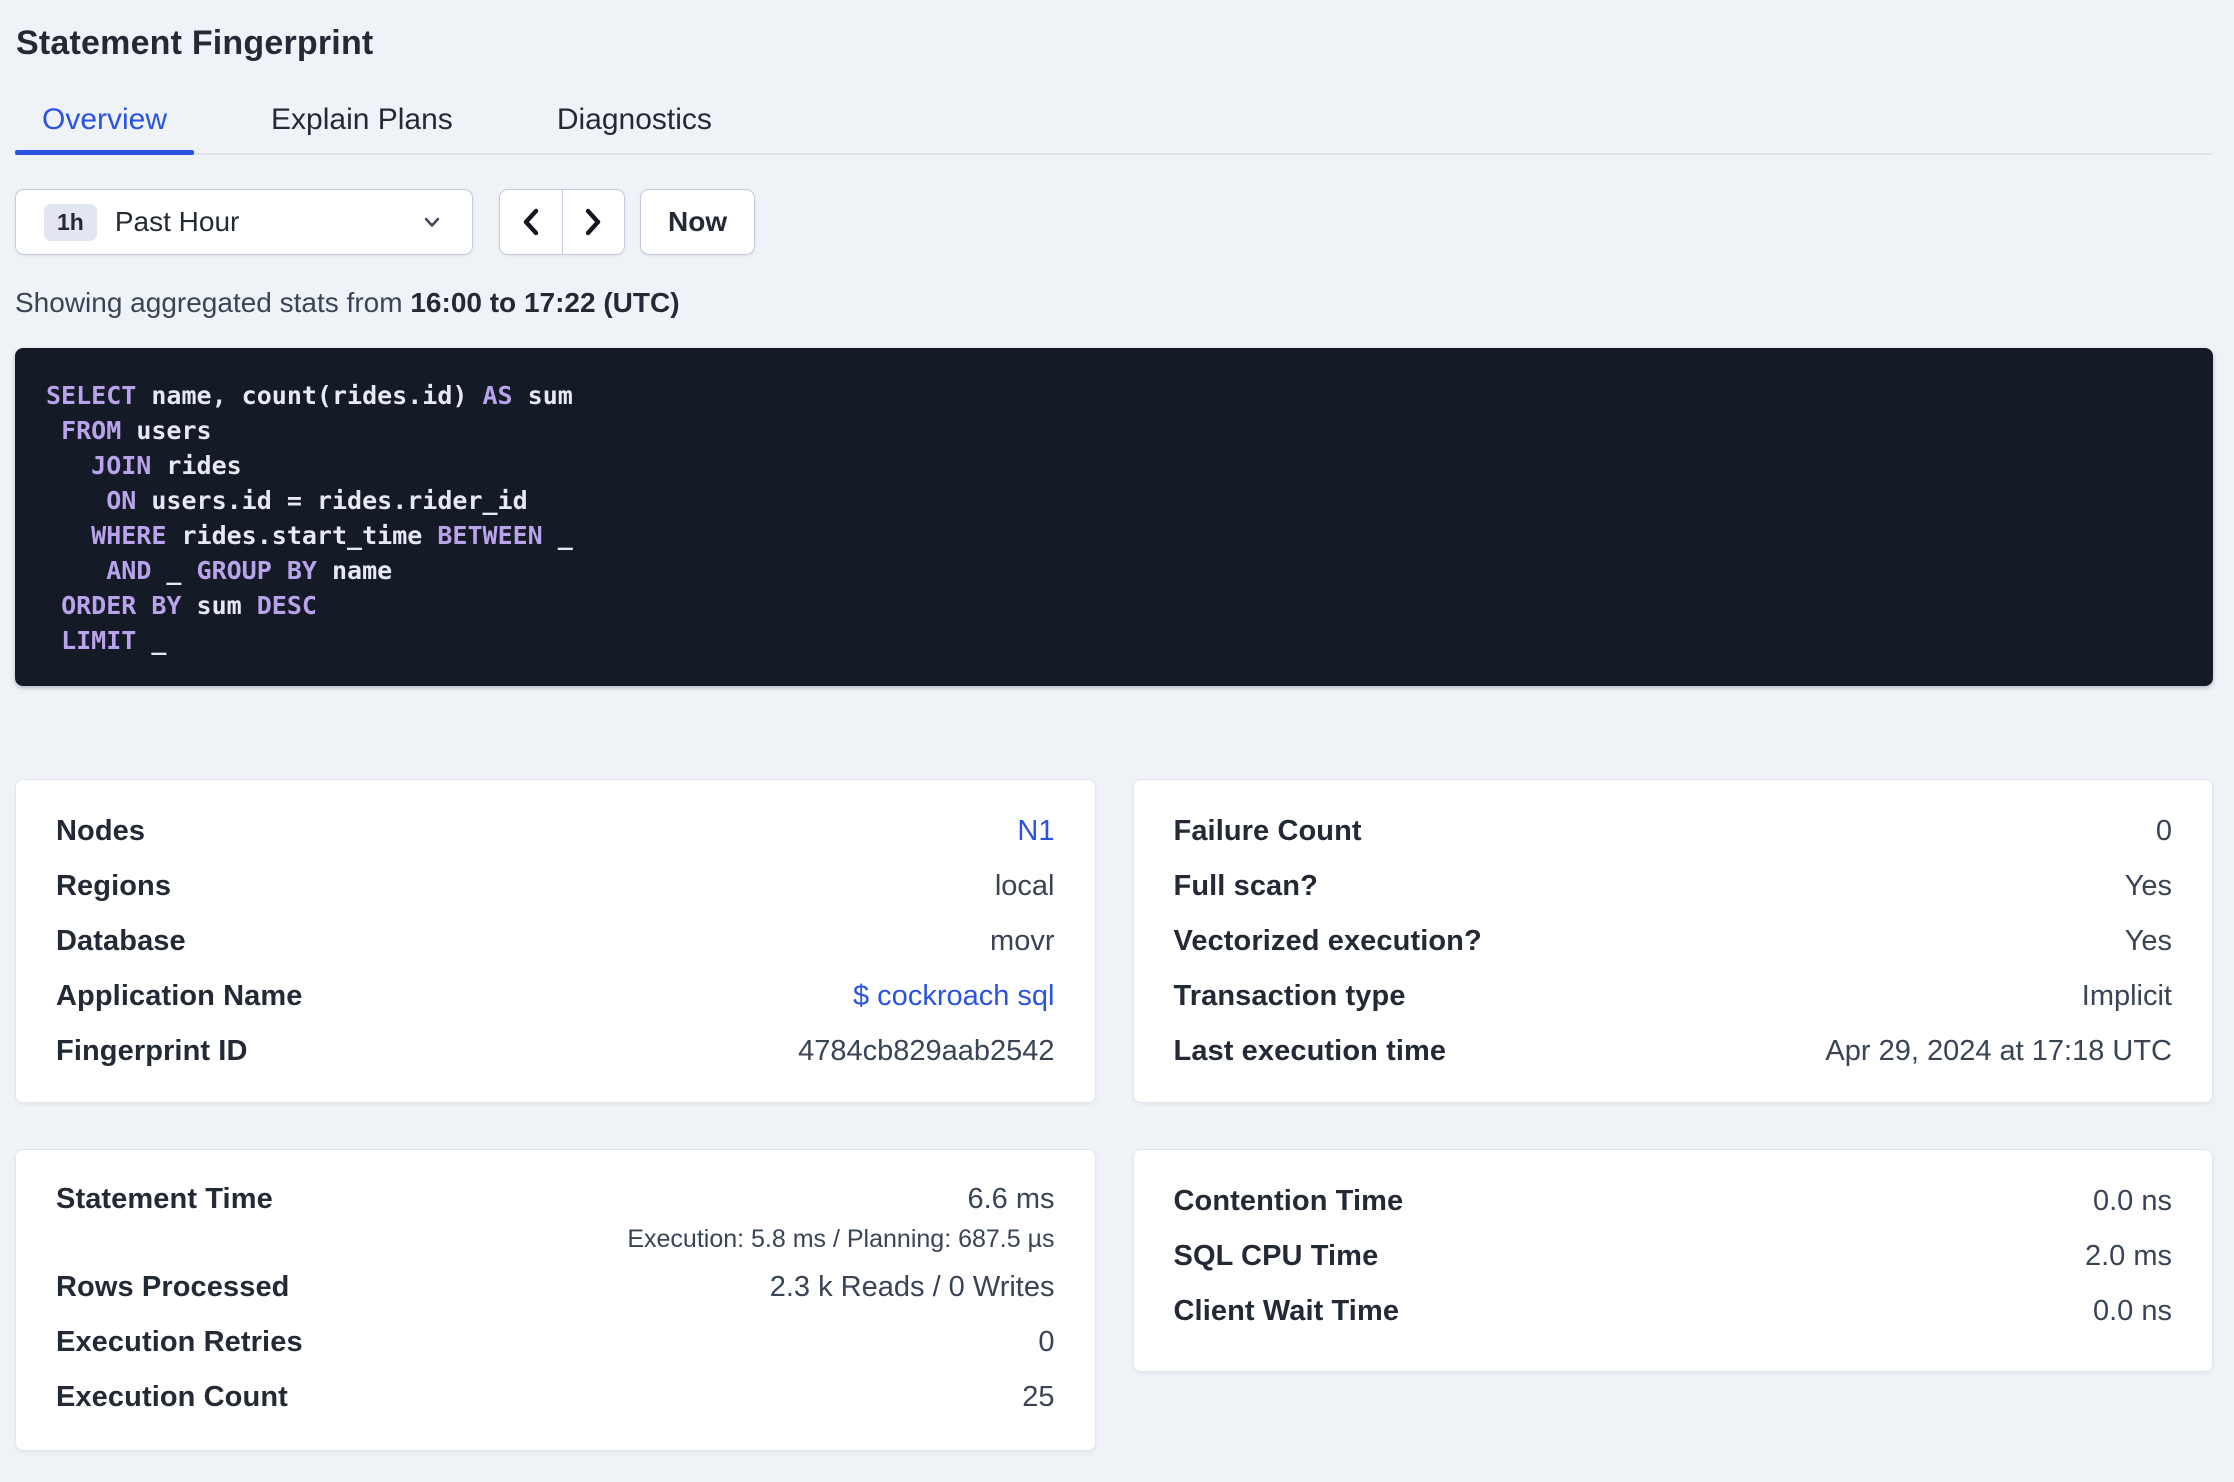 The image size is (2234, 1482). Describe the element at coordinates (114, 886) in the screenshot. I see `row-label: Regions` at that location.